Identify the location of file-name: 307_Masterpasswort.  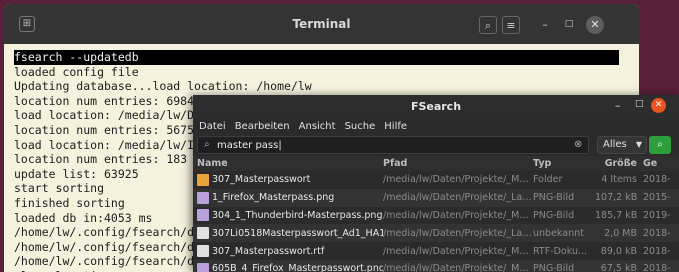
(261, 180).